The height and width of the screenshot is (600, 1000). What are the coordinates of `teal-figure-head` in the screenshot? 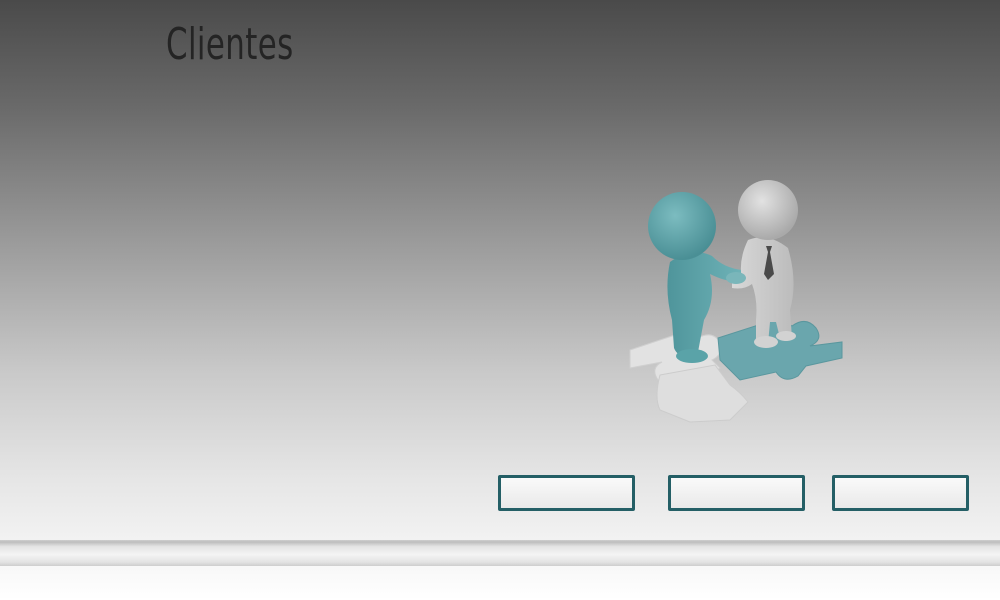 It's located at (682, 226).